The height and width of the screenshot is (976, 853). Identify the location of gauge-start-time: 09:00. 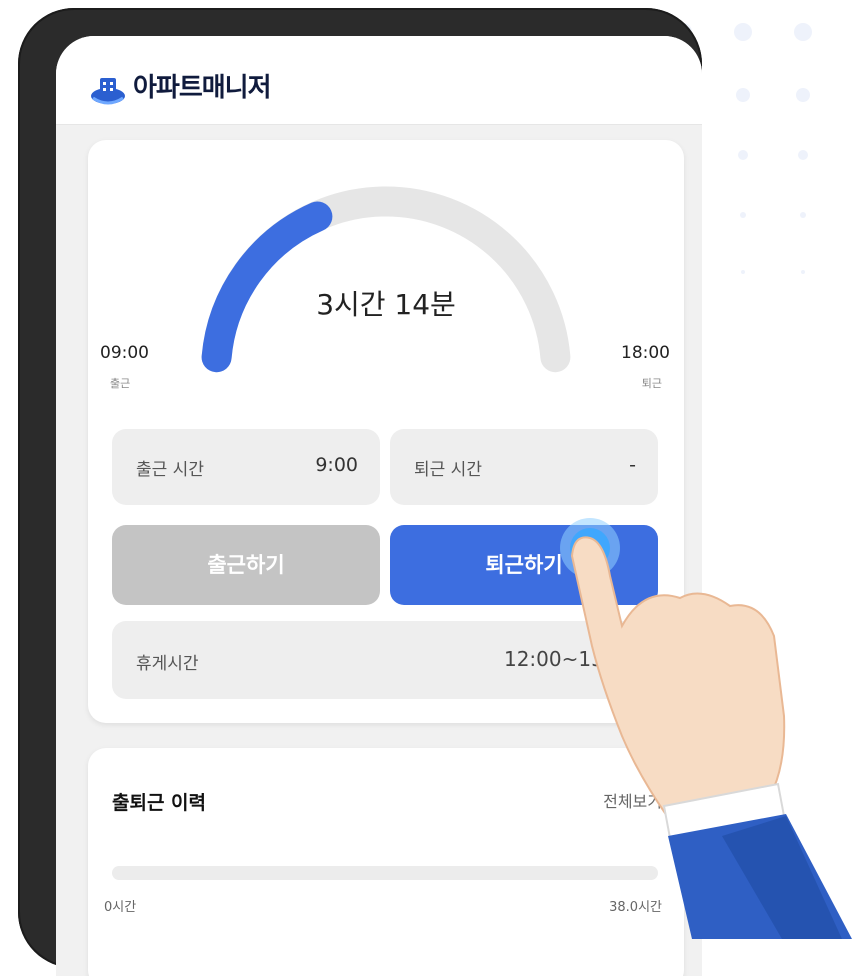
(124, 353).